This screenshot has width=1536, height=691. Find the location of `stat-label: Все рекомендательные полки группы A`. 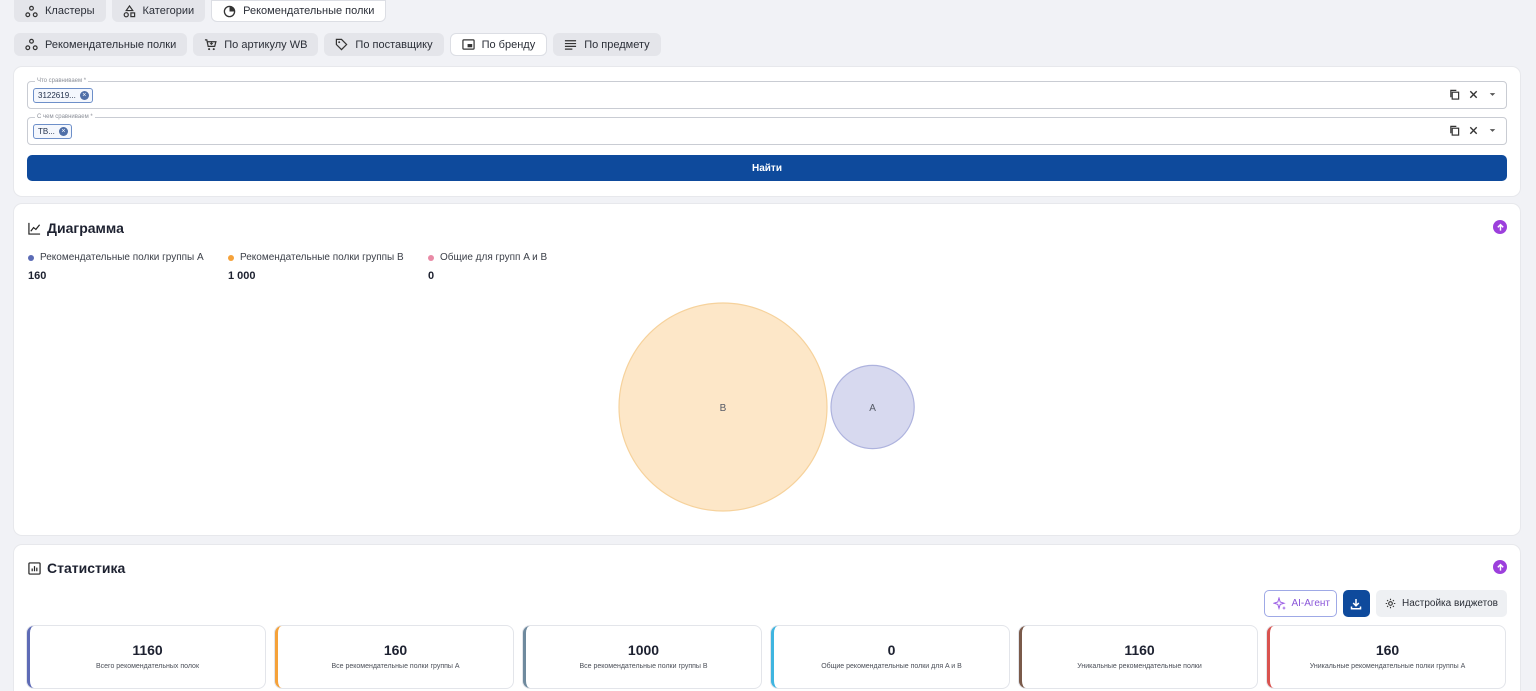

stat-label: Все рекомендательные полки группы A is located at coordinates (395, 666).